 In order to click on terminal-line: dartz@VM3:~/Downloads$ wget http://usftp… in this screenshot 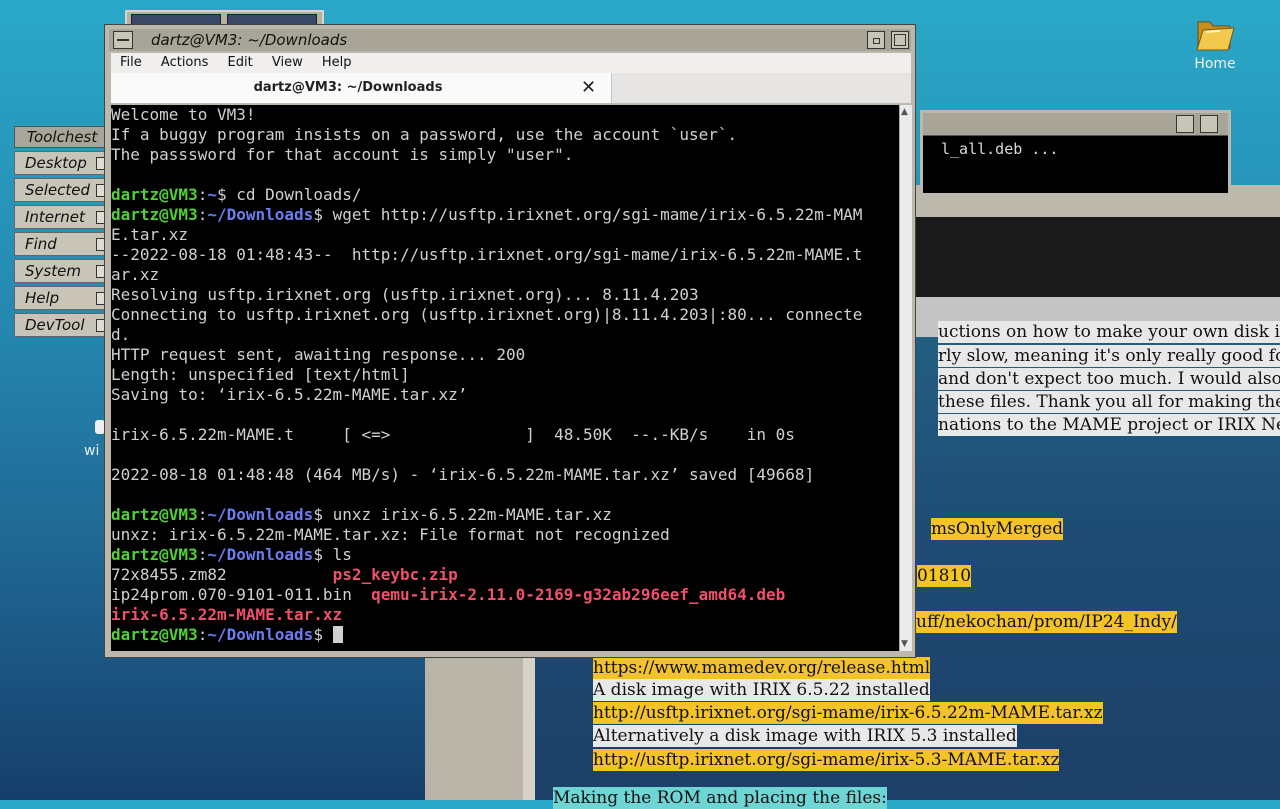, I will do `click(505, 215)`.